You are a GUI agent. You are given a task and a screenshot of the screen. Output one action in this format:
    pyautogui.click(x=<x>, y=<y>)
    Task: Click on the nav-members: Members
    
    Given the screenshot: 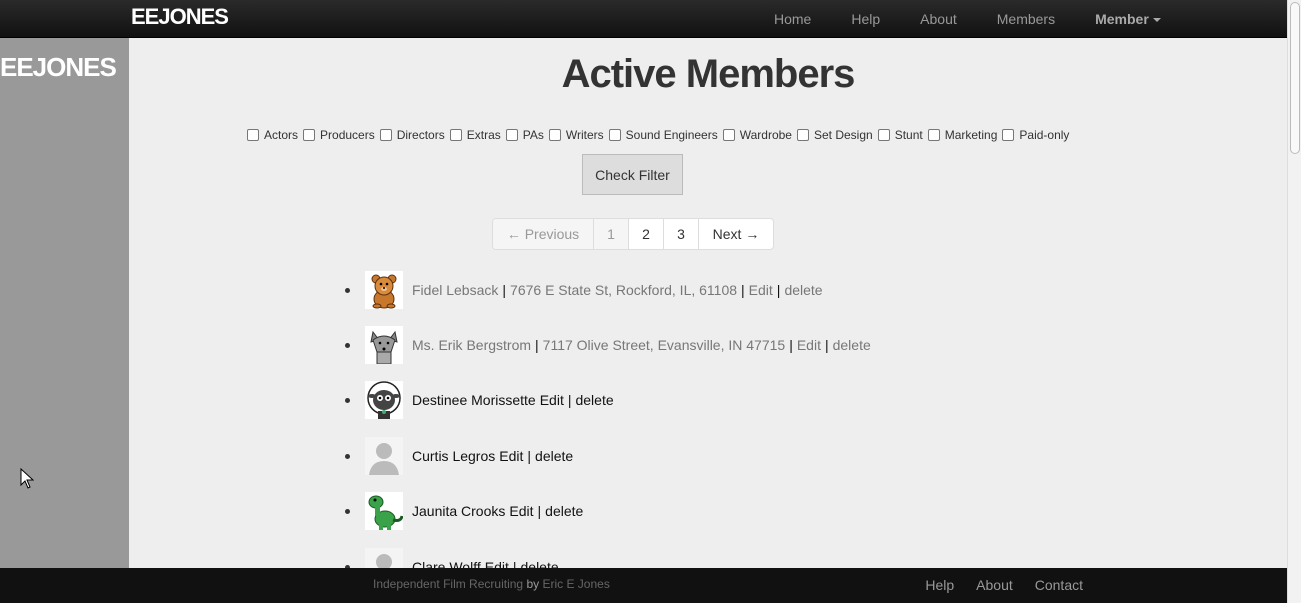 What is the action you would take?
    pyautogui.click(x=1026, y=19)
    